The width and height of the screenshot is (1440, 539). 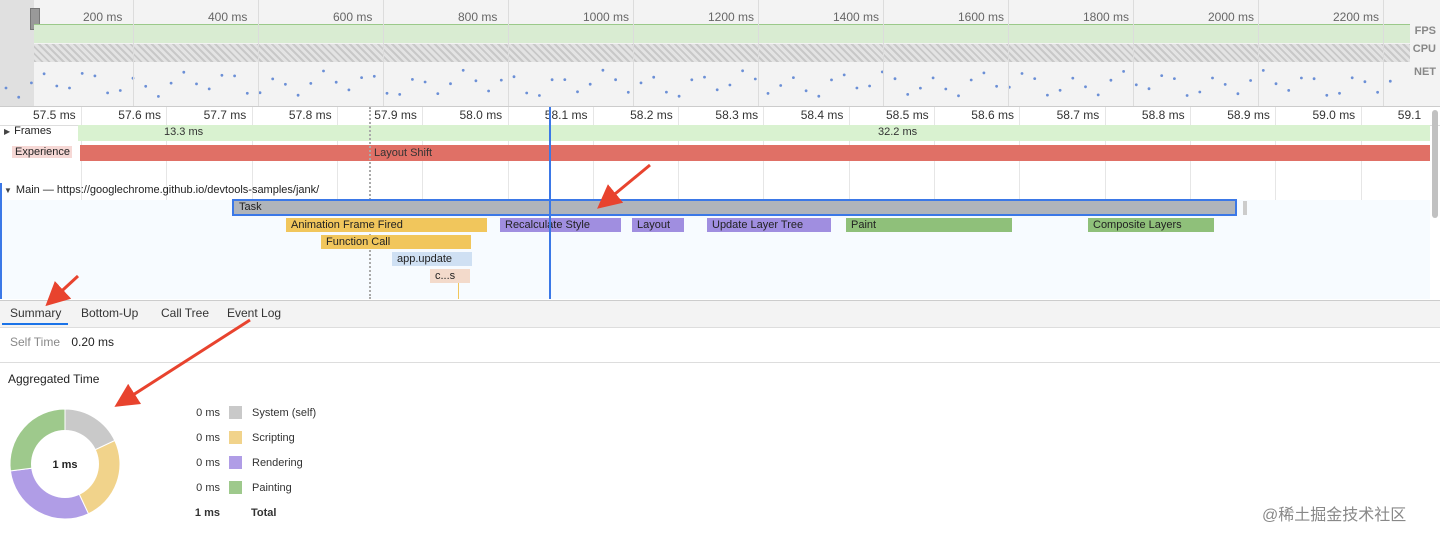 I want to click on arrow-to-summary, so click(x=62, y=290).